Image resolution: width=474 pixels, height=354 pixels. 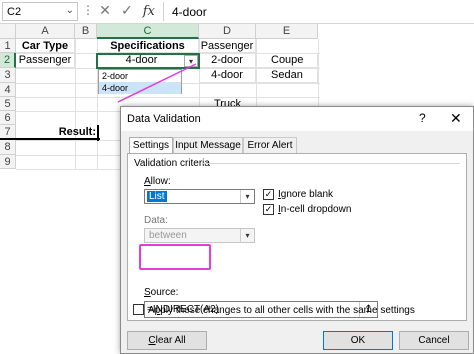 I want to click on data-label: Data:, so click(x=156, y=220).